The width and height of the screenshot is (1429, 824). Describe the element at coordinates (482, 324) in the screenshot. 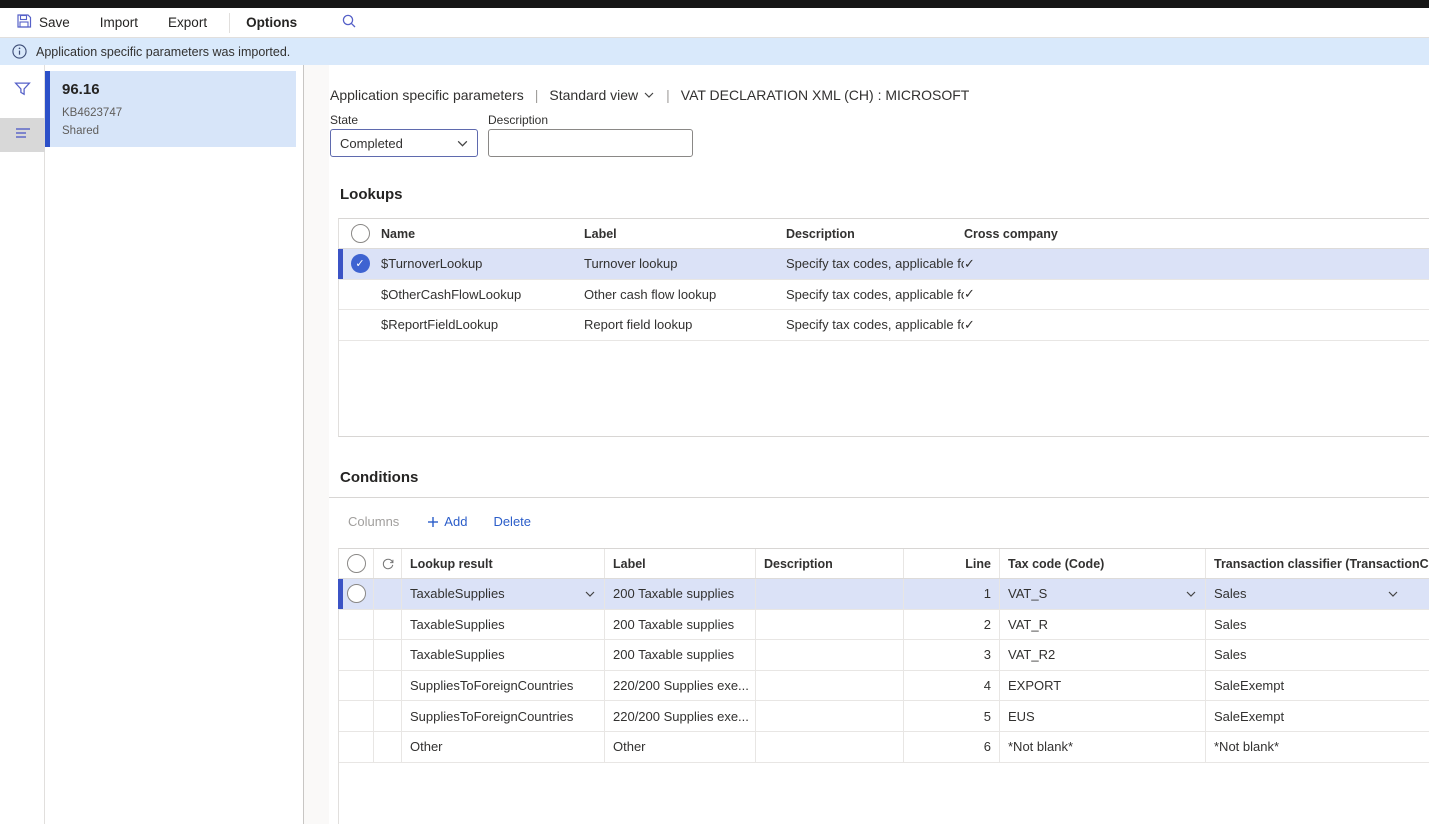

I see `lookup-name-cell: $ReportFieldLookup` at that location.